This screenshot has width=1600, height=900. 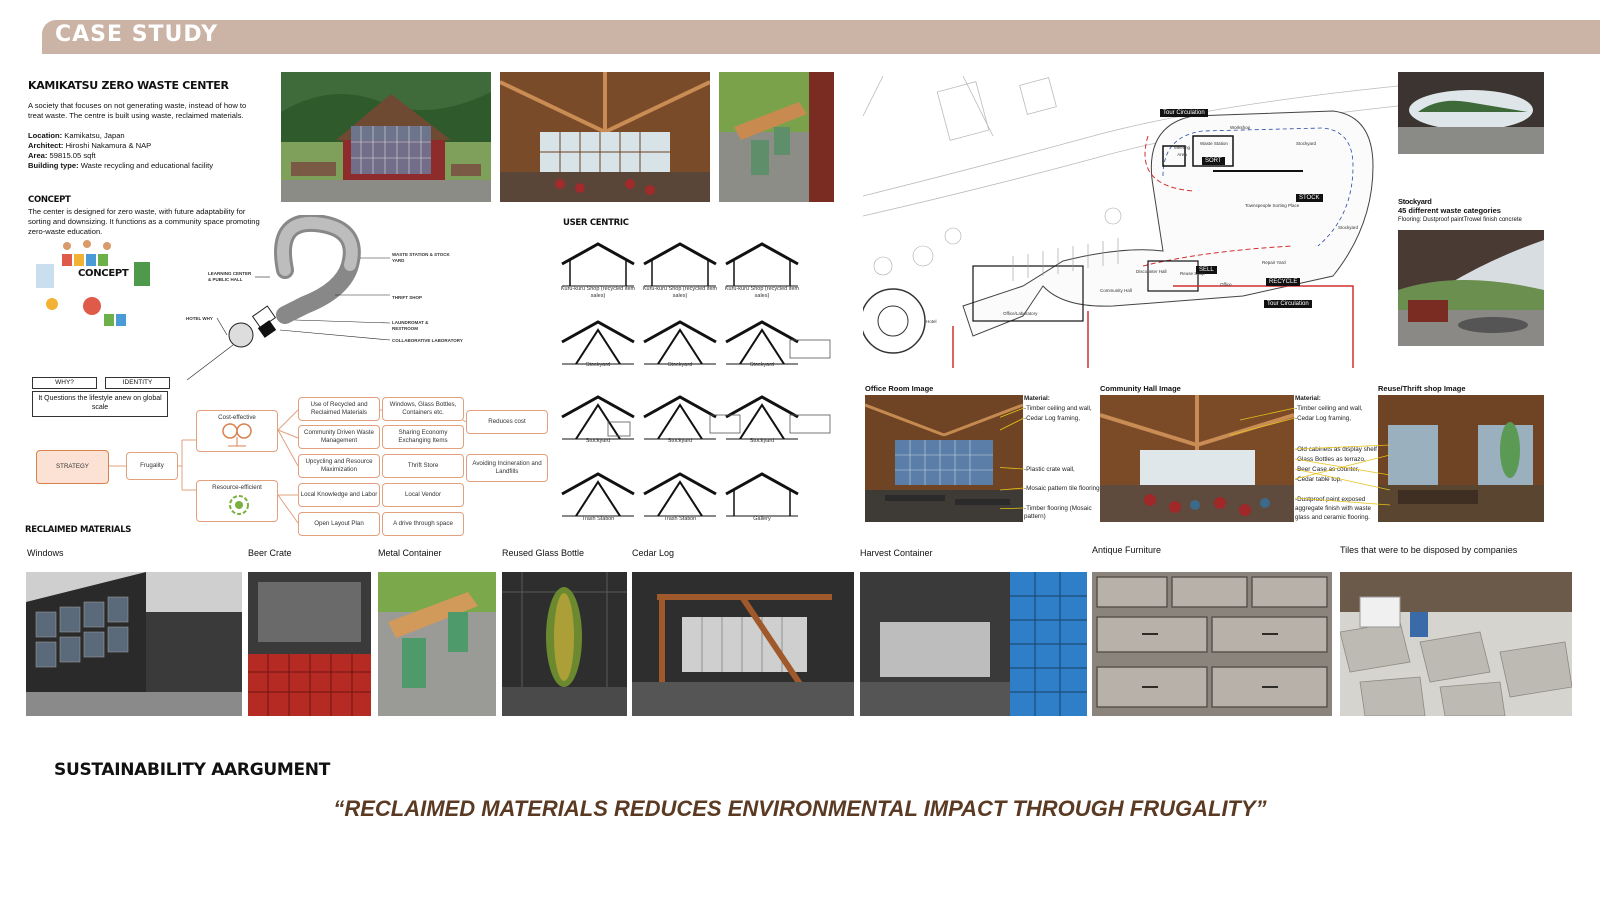 What do you see at coordinates (1348, 227) in the screenshot?
I see `plan-label-stockyard-2: Stockyard` at bounding box center [1348, 227].